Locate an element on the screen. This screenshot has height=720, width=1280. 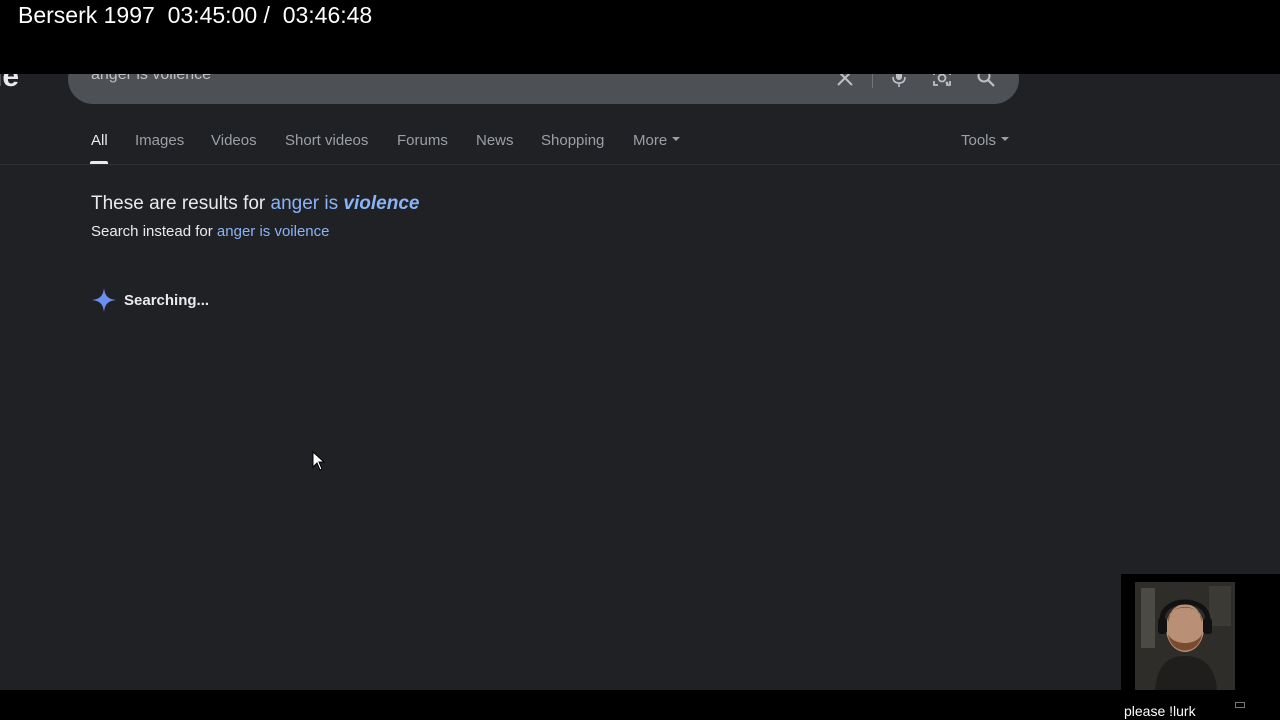
tab-short-videos: Short videos is located at coordinates (326, 140).